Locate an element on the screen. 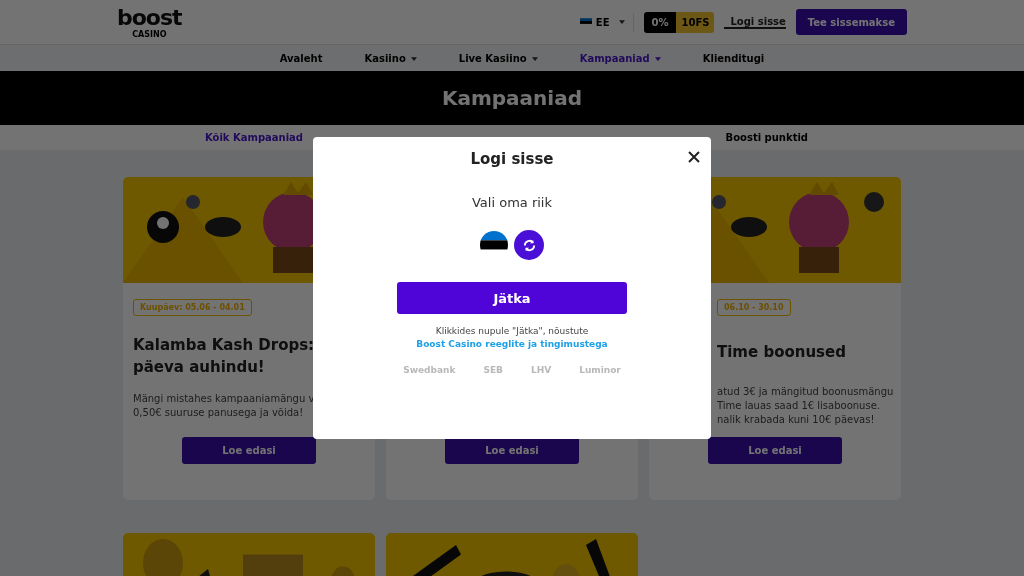  nav-item: Live Kasiino is located at coordinates (498, 58).